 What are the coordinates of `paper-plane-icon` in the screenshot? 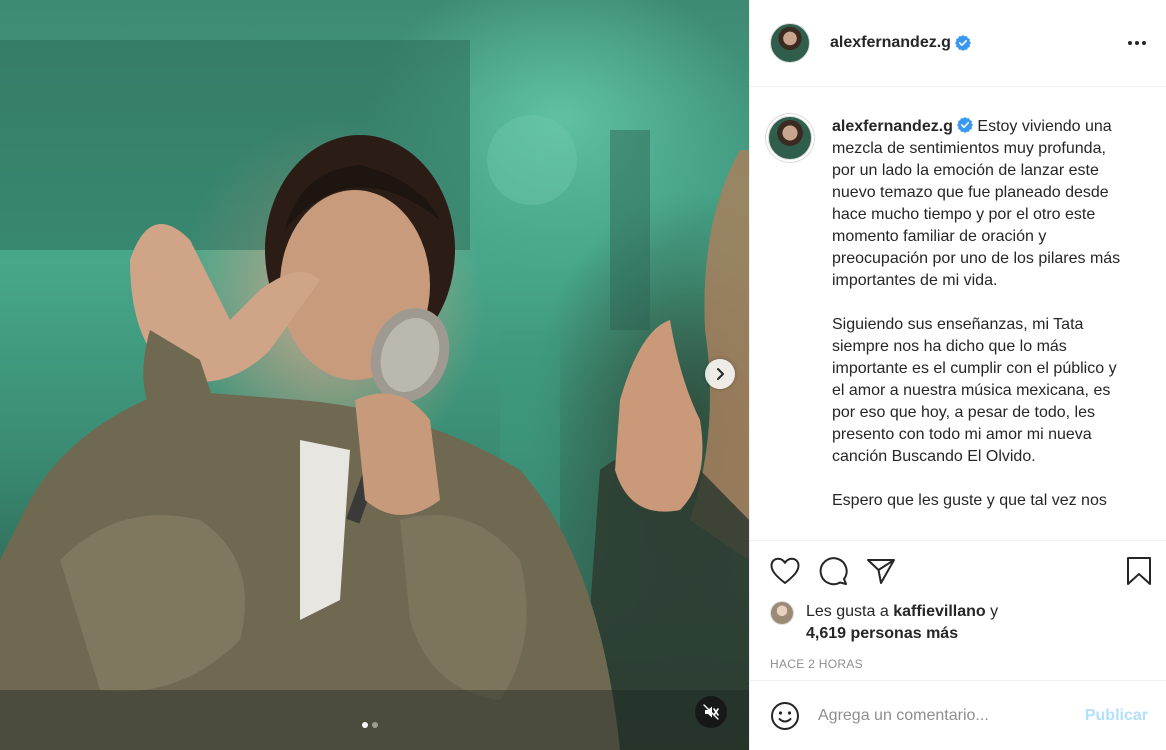 It's located at (881, 571).